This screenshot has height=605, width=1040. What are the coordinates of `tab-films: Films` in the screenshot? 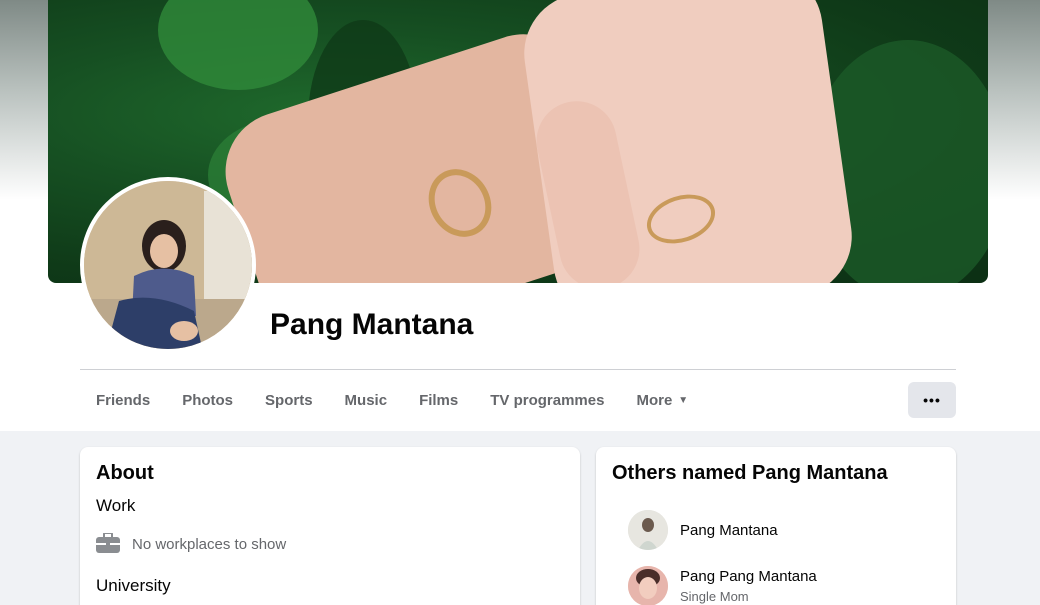 It's located at (438, 400).